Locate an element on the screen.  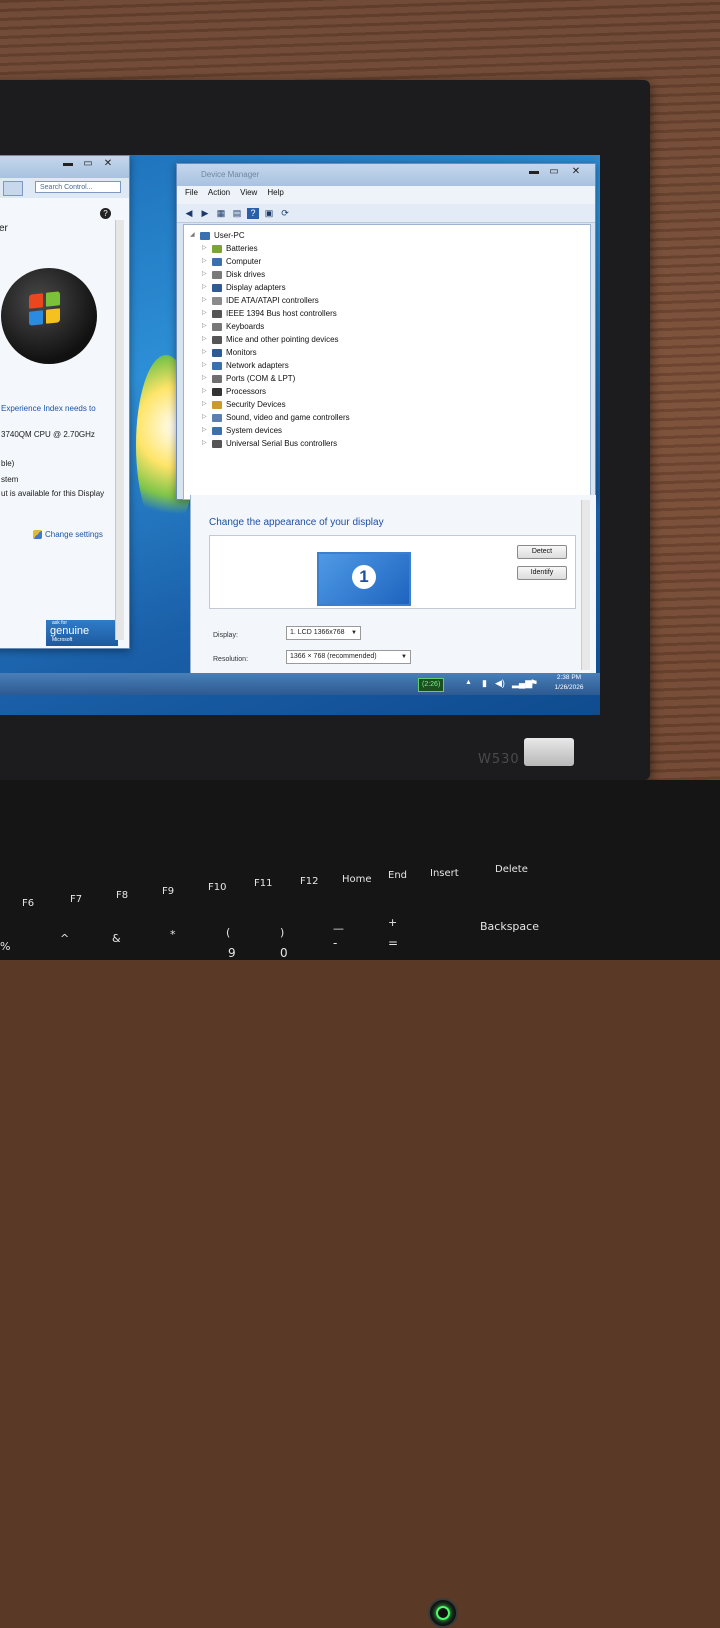
device-category: ▷ Mice and other pointing devices is located at coordinates (396, 339).